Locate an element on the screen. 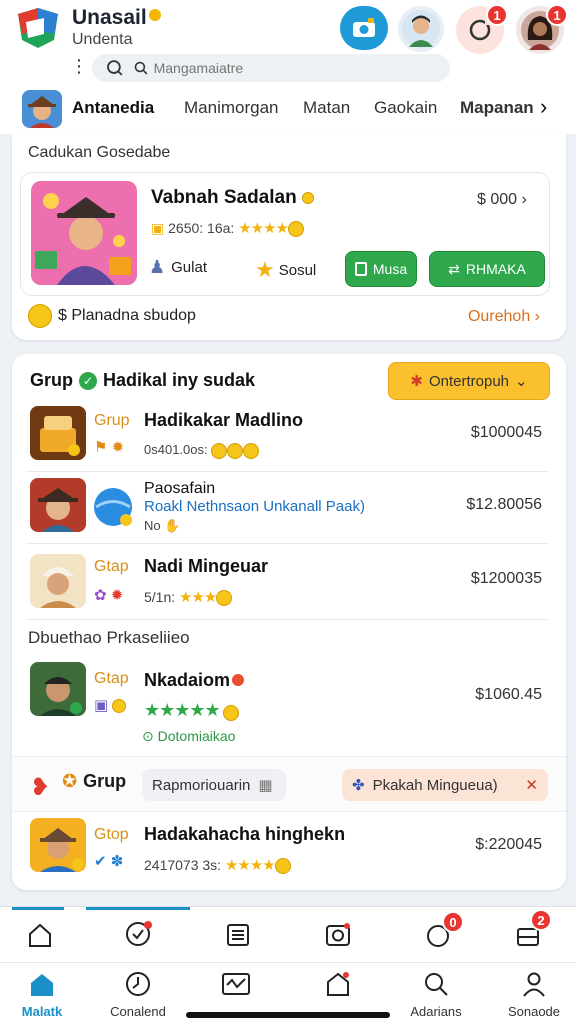 The width and height of the screenshot is (576, 1024). item-tag: Gtap is located at coordinates (111, 566).